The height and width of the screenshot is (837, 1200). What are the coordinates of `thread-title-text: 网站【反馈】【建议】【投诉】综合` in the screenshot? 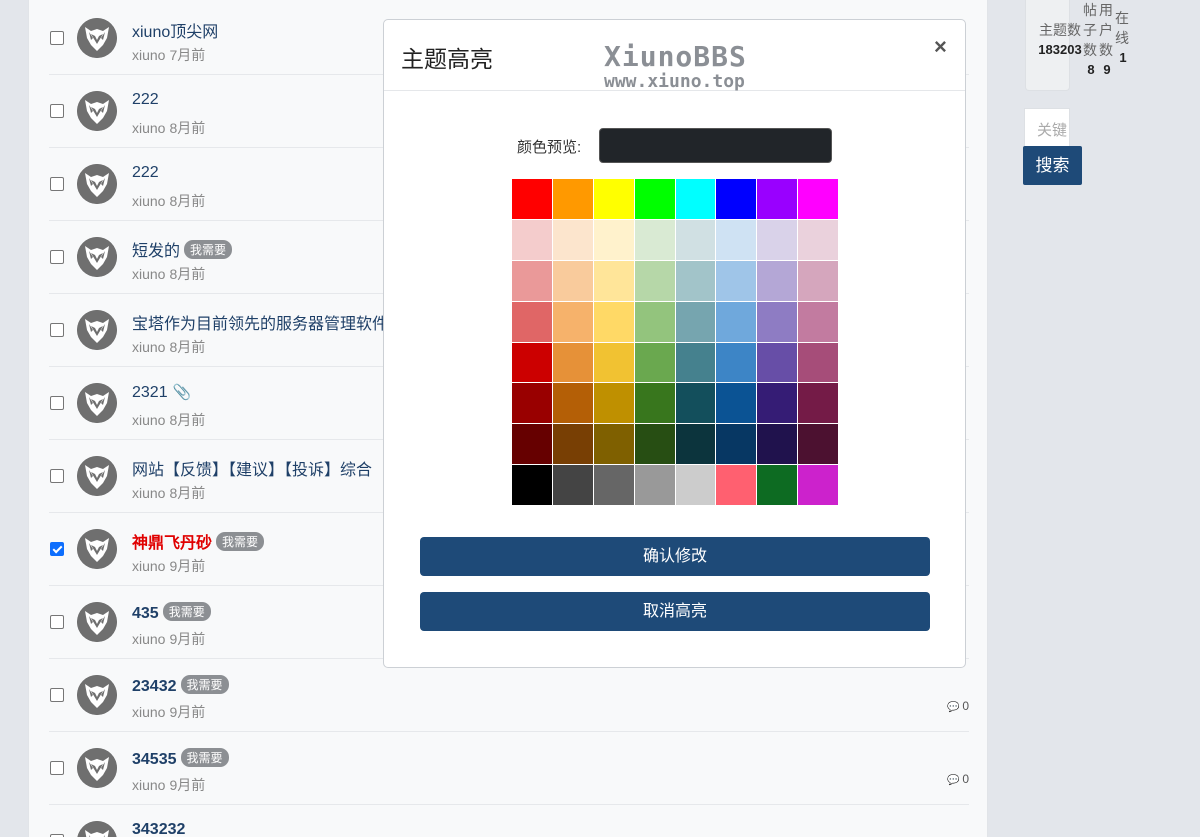 It's located at (252, 470).